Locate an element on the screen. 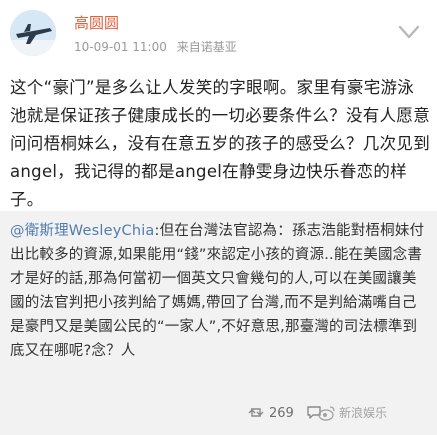 The height and width of the screenshot is (435, 437). watermark-text: 新浪娱乐 is located at coordinates (363, 413).